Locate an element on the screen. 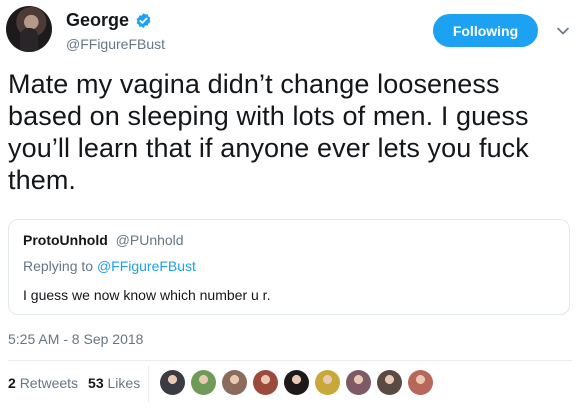 The image size is (580, 414). likes-label: Likes is located at coordinates (124, 383).